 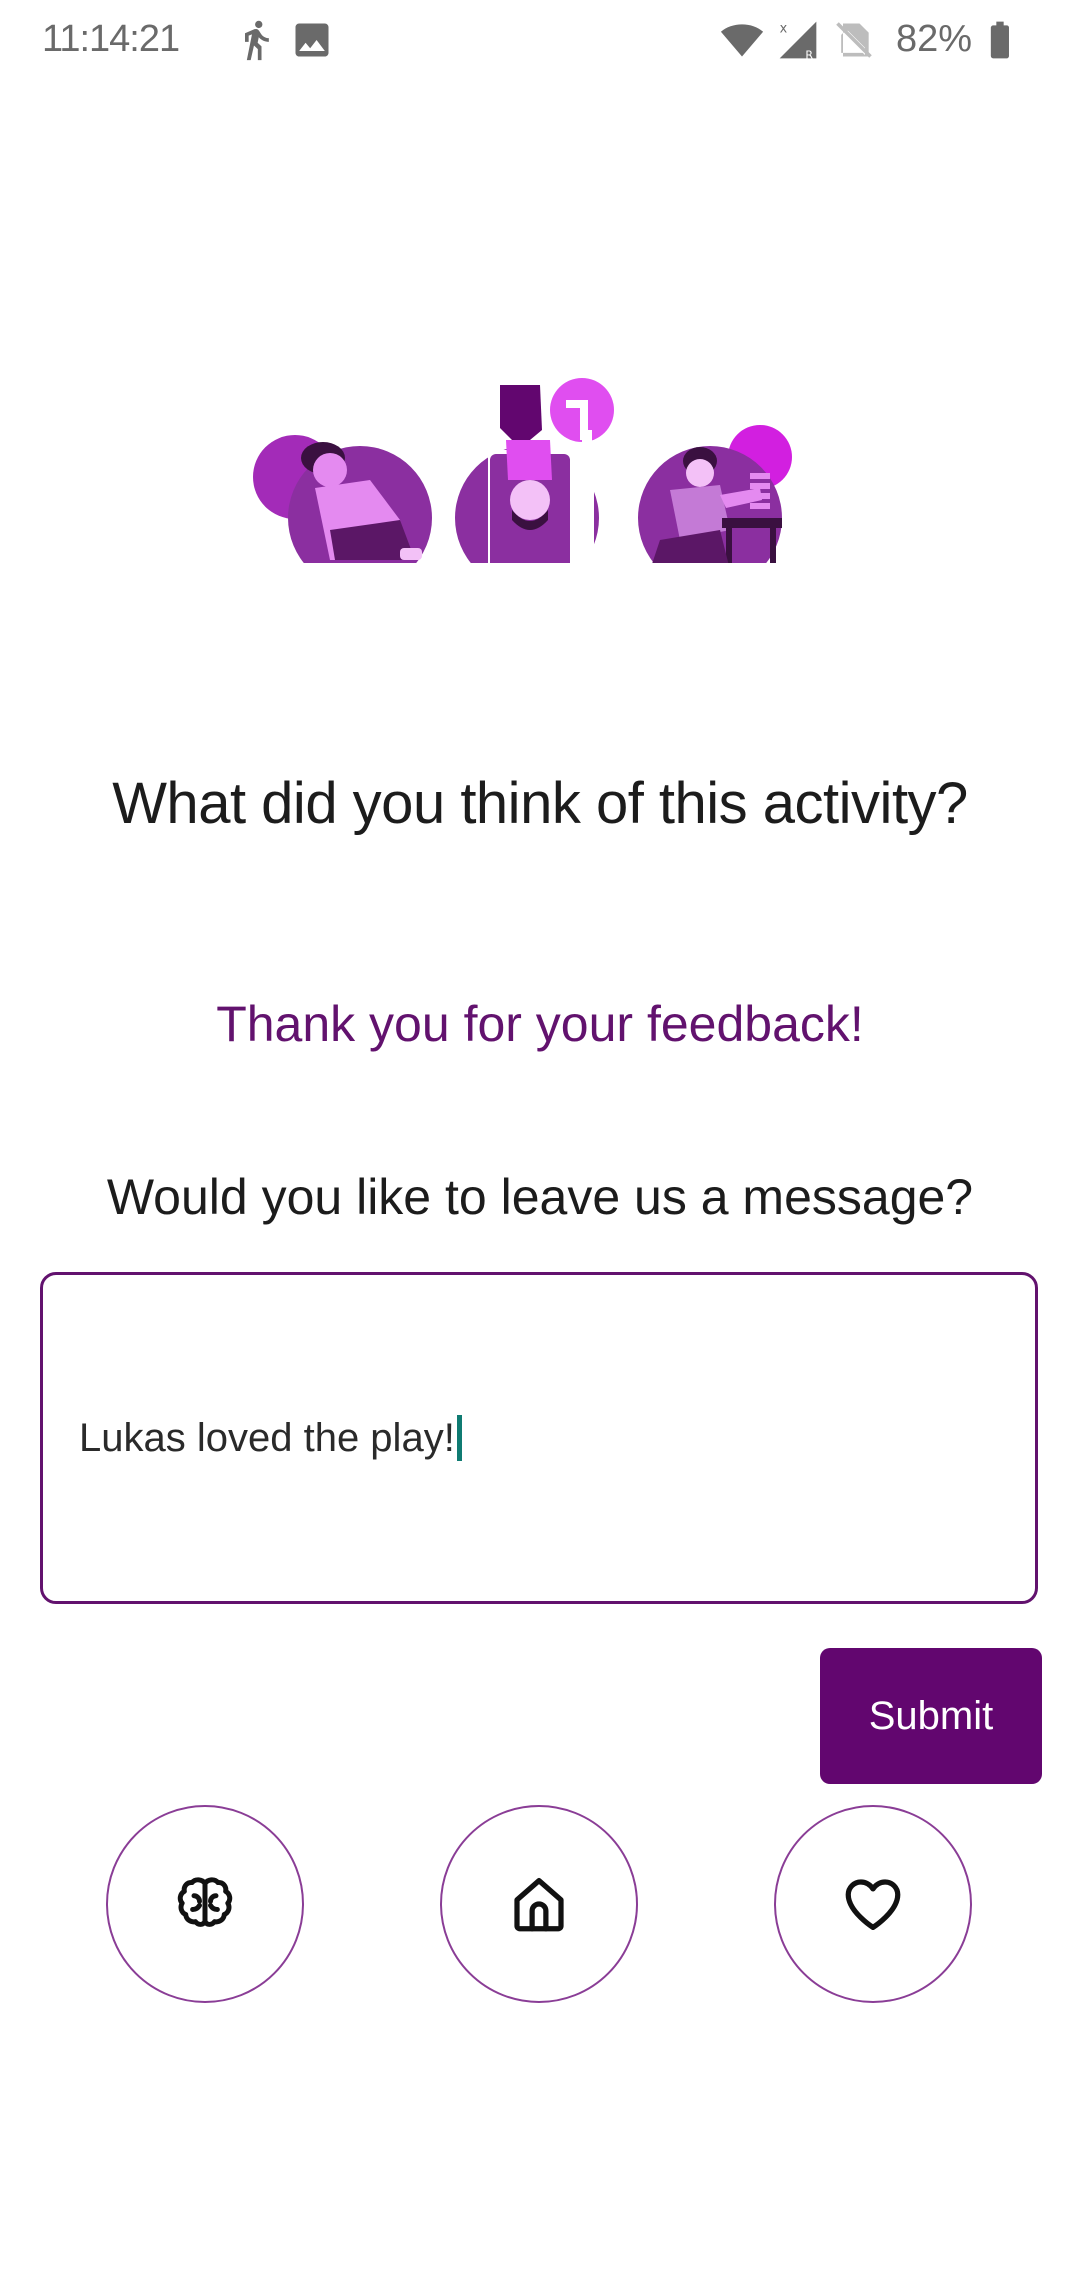 What do you see at coordinates (267, 1438) in the screenshot?
I see `message-input-text: Lukas loved the play!` at bounding box center [267, 1438].